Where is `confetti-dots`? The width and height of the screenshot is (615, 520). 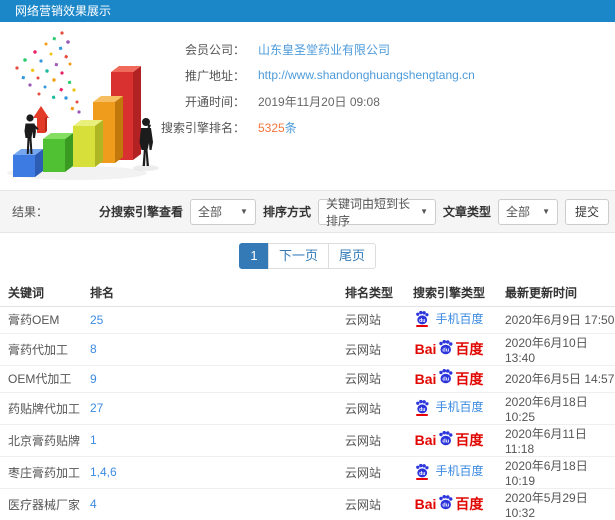
confetti-dots is located at coordinates (48, 72).